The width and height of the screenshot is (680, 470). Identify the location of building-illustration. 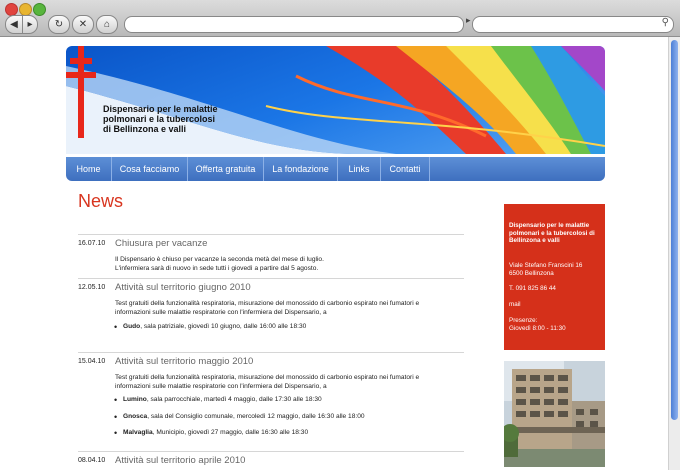
(554, 414).